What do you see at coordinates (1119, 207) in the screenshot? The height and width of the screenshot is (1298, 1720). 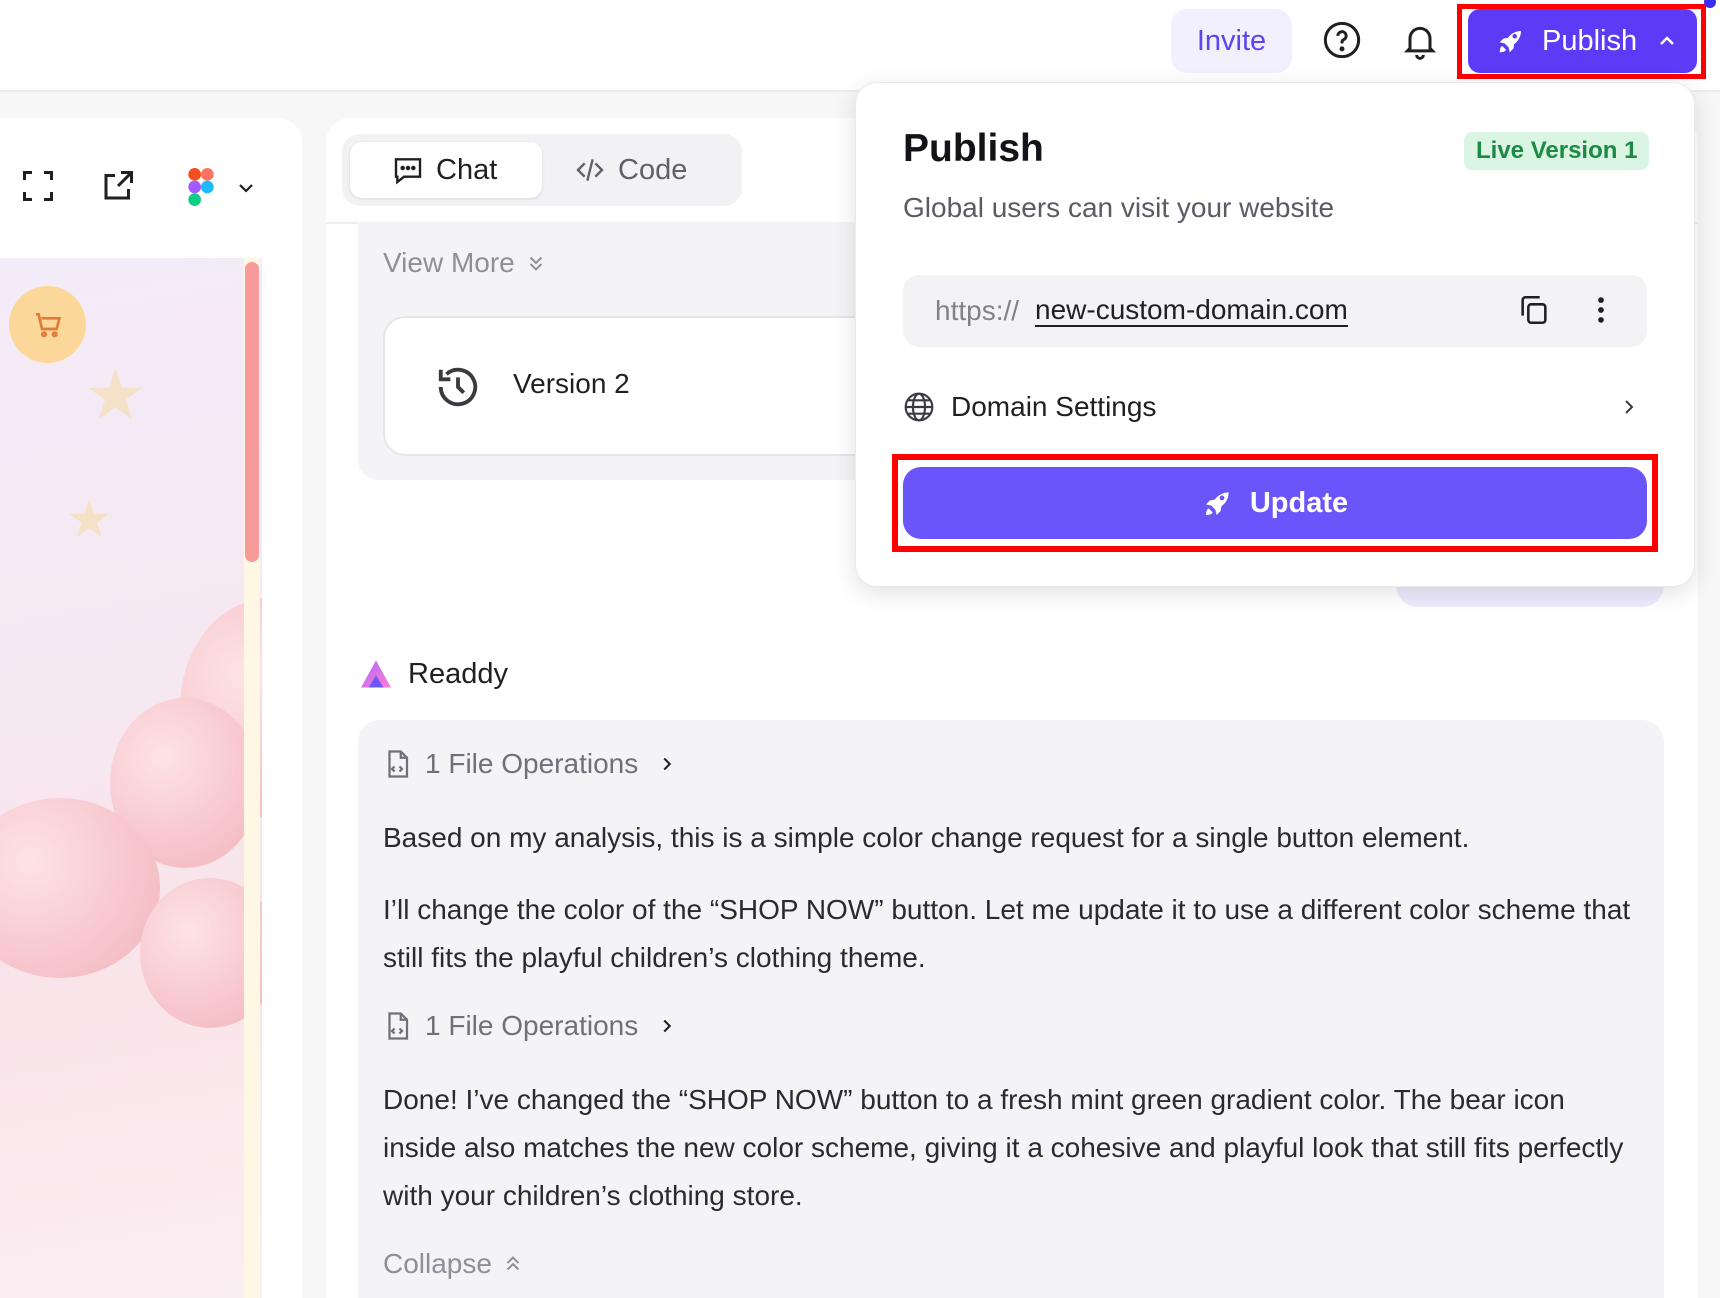 I see `popover-subtitle: Global users can visit your website` at bounding box center [1119, 207].